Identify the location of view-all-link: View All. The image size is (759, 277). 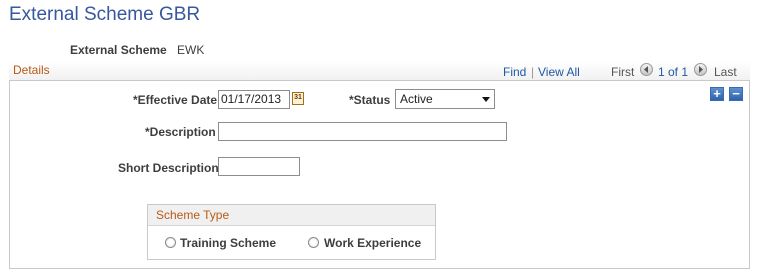
(559, 72).